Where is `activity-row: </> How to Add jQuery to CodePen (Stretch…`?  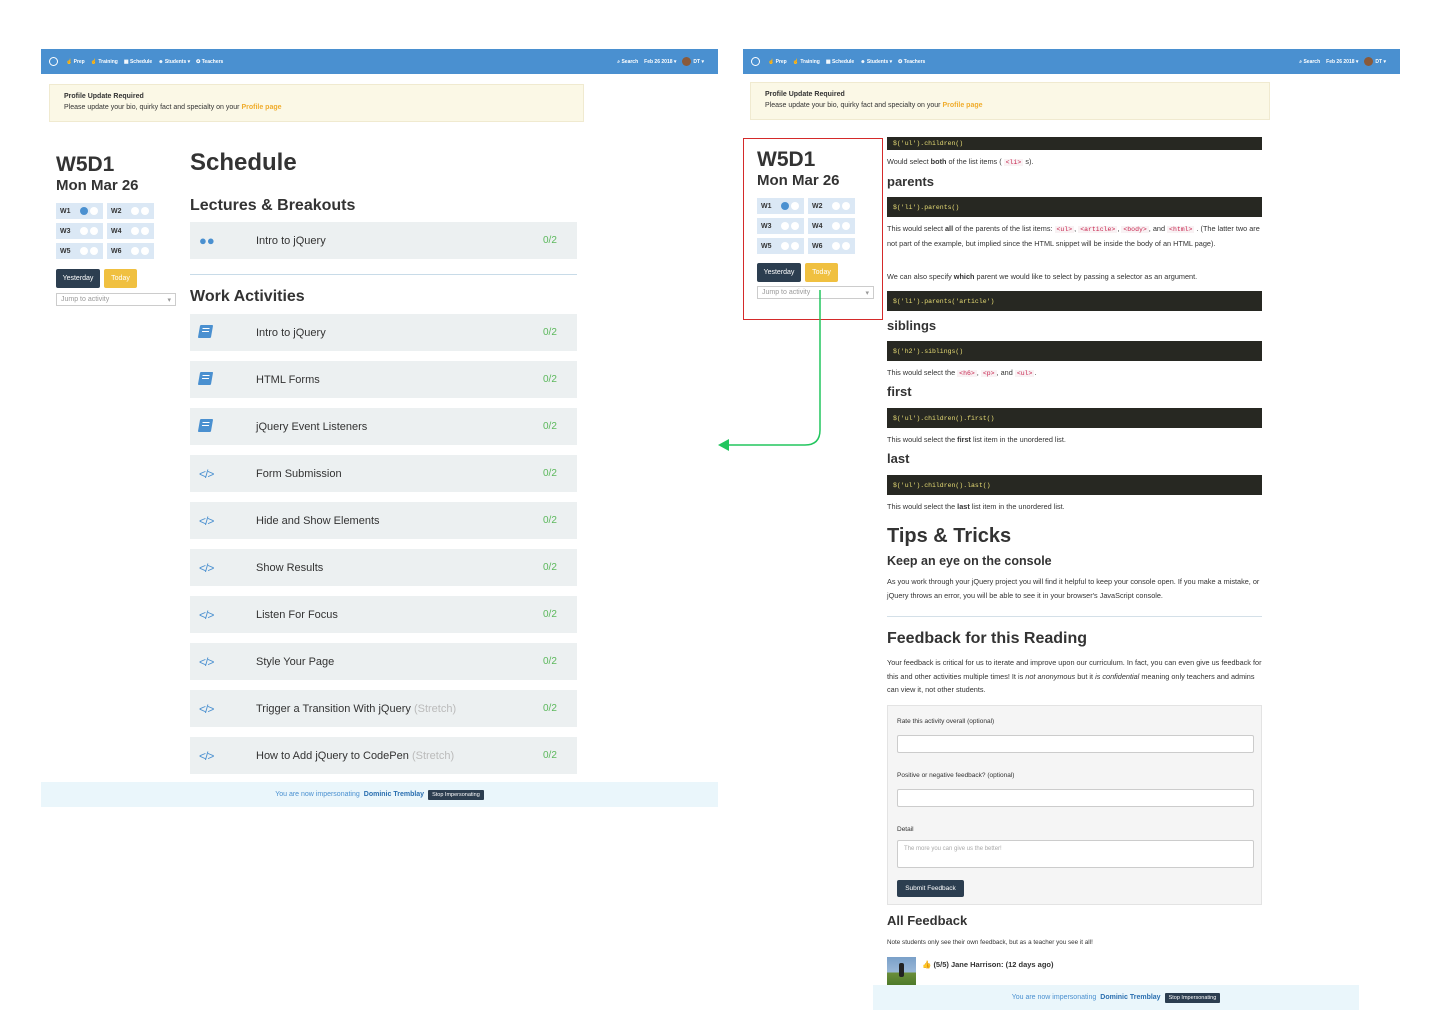 activity-row: </> How to Add jQuery to CodePen (Stretch… is located at coordinates (383, 755).